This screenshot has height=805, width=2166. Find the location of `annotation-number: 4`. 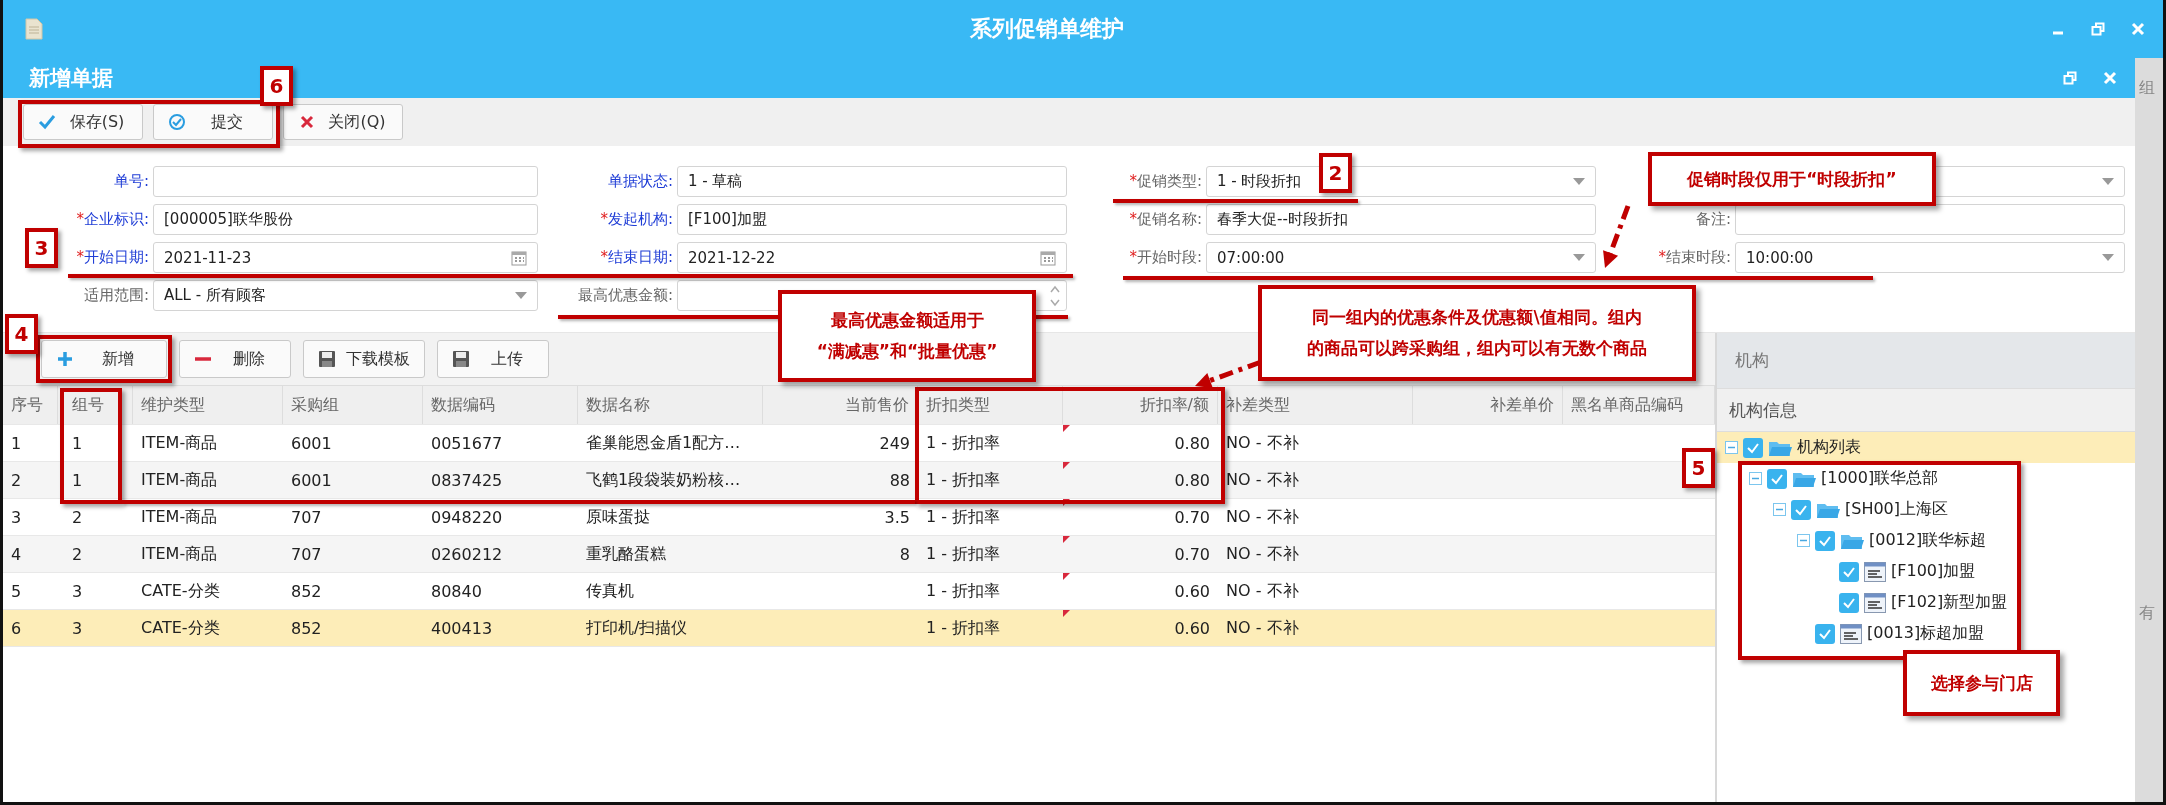

annotation-number: 4 is located at coordinates (21, 334).